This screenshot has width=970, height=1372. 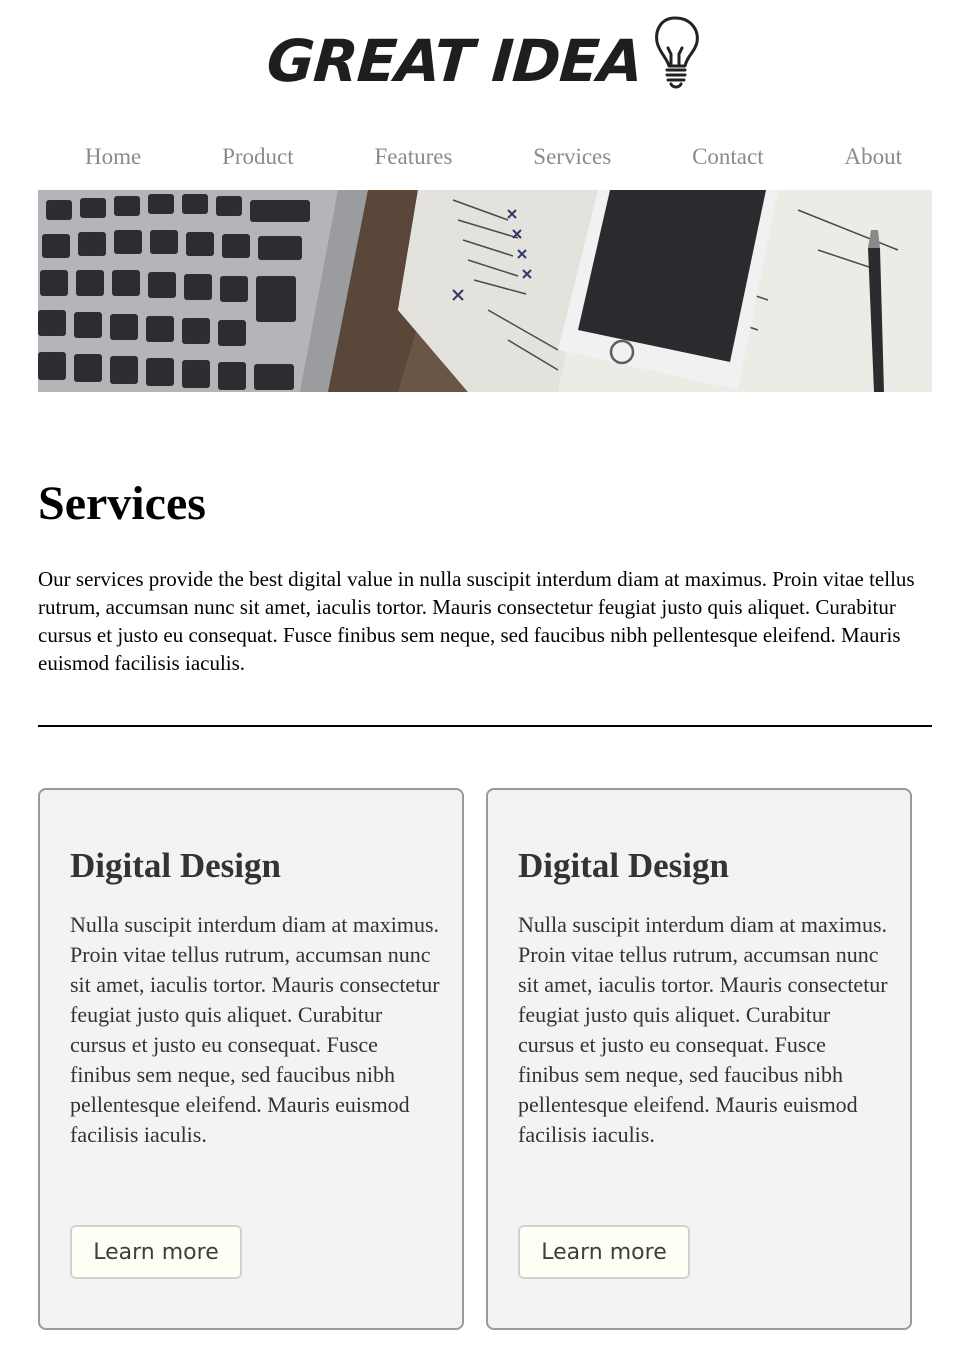 I want to click on nav-features: Features, so click(x=414, y=157).